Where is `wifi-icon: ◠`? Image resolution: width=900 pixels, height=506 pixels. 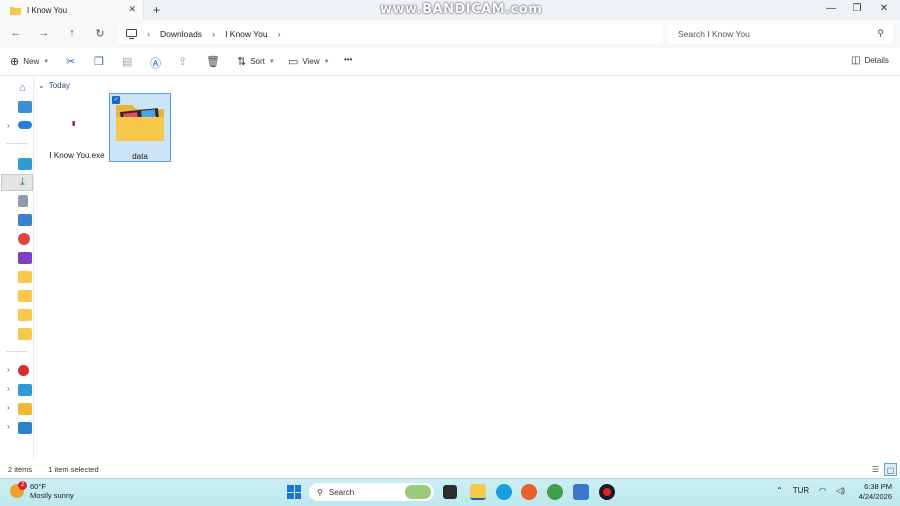
wifi-icon: ◠ is located at coordinates (822, 490).